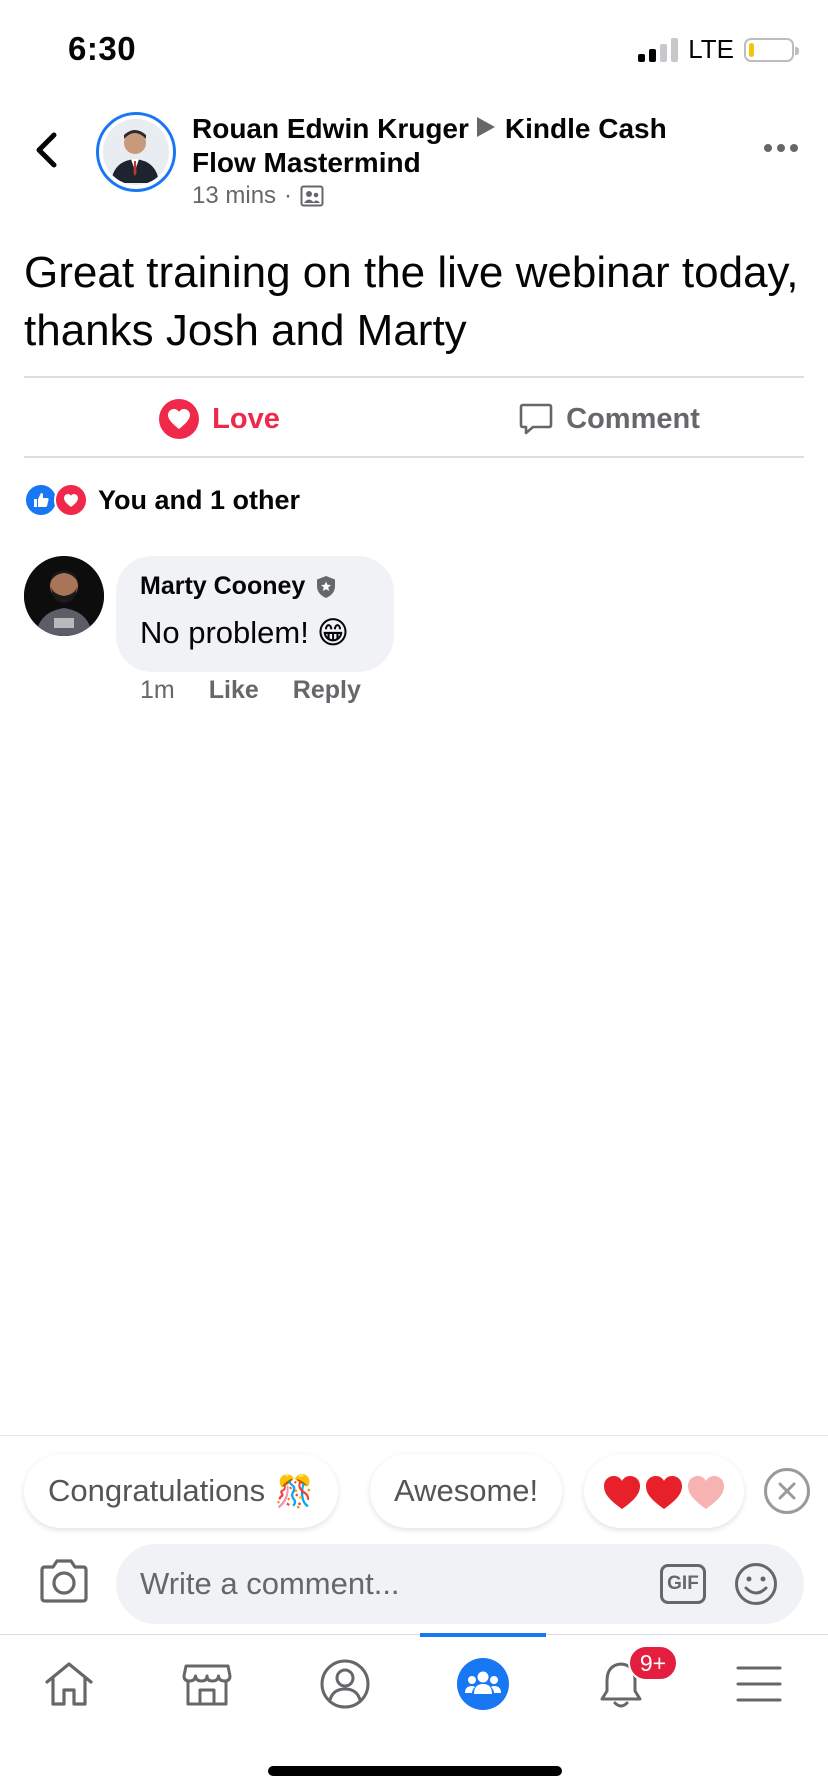  Describe the element at coordinates (234, 196) in the screenshot. I see `post-time: 13 mins` at that location.